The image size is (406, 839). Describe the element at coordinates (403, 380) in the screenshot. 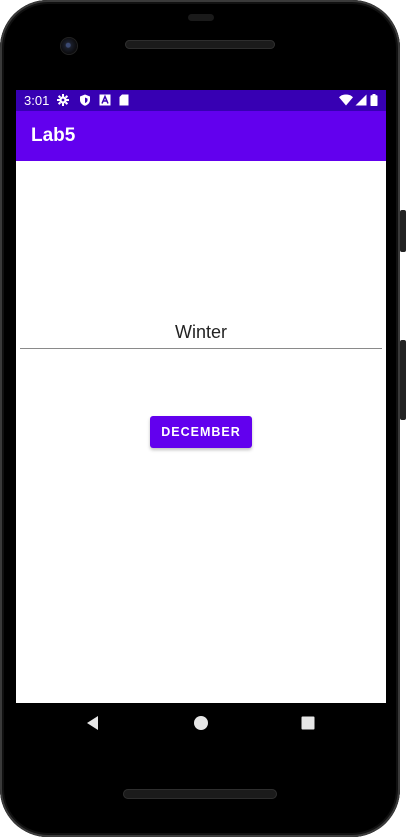

I see `power-button` at that location.